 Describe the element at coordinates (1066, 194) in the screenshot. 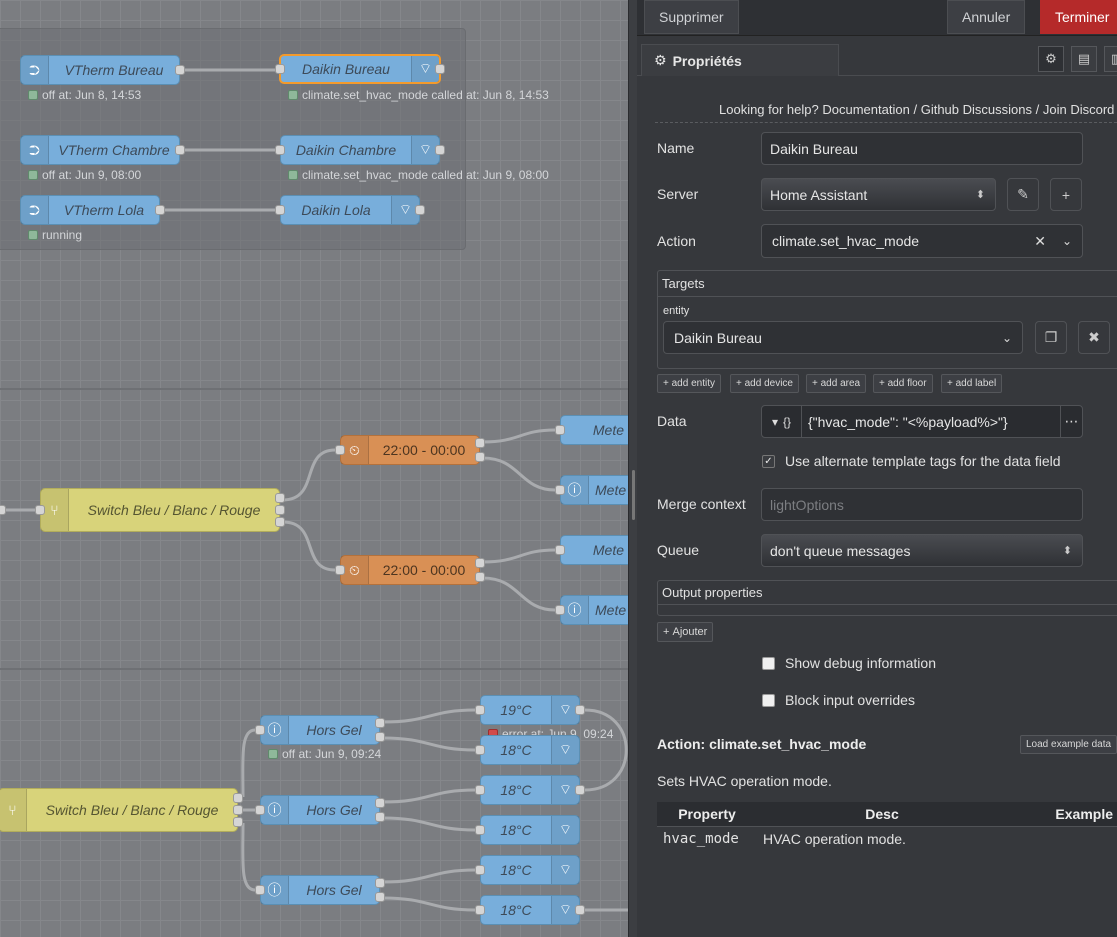

I see `add-server-button: +` at that location.